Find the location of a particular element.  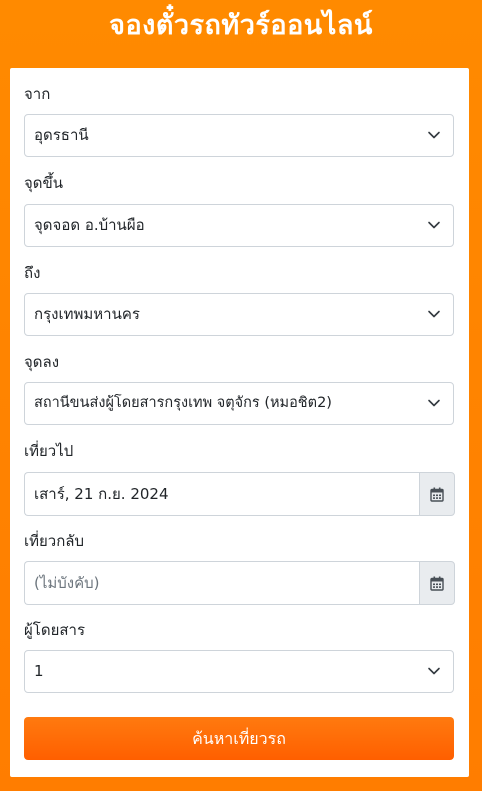

depart-date-input: เสาร์, 21 ก.ย. 2024 is located at coordinates (221, 494).